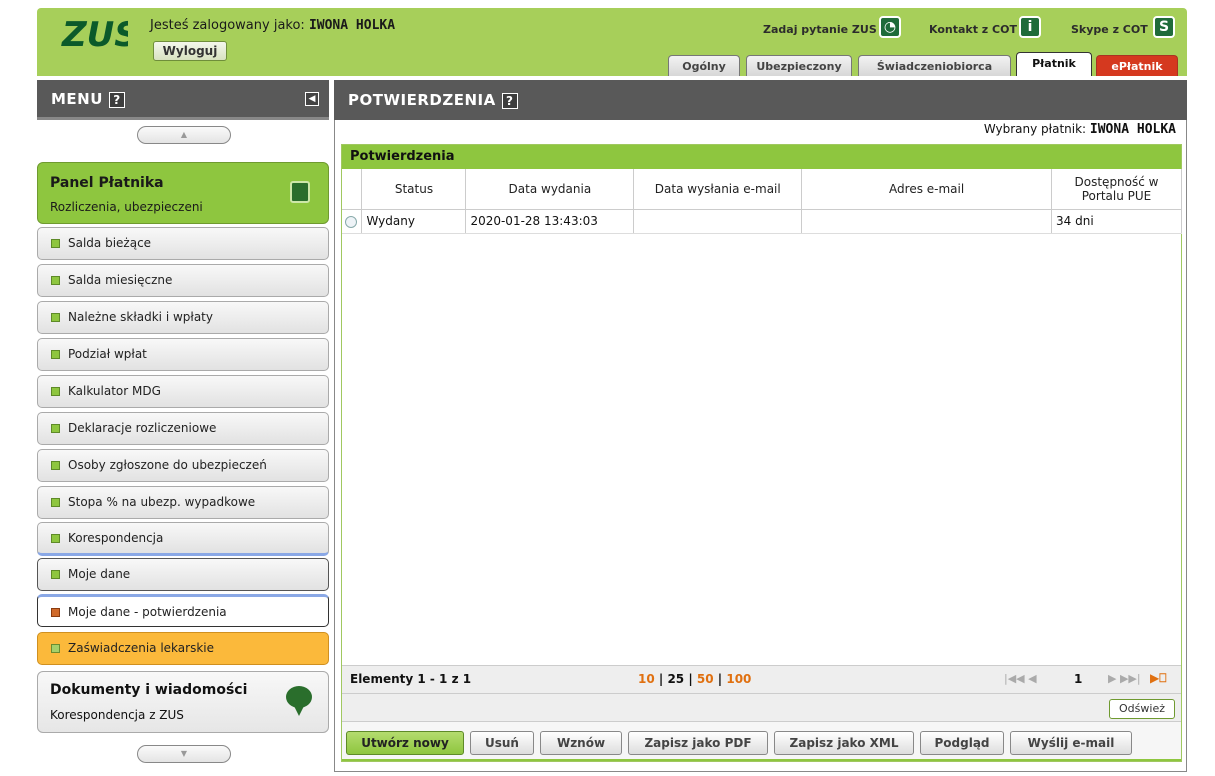 This screenshot has height=776, width=1215. I want to click on save-pdf-button: Zapisz jako PDF, so click(698, 743).